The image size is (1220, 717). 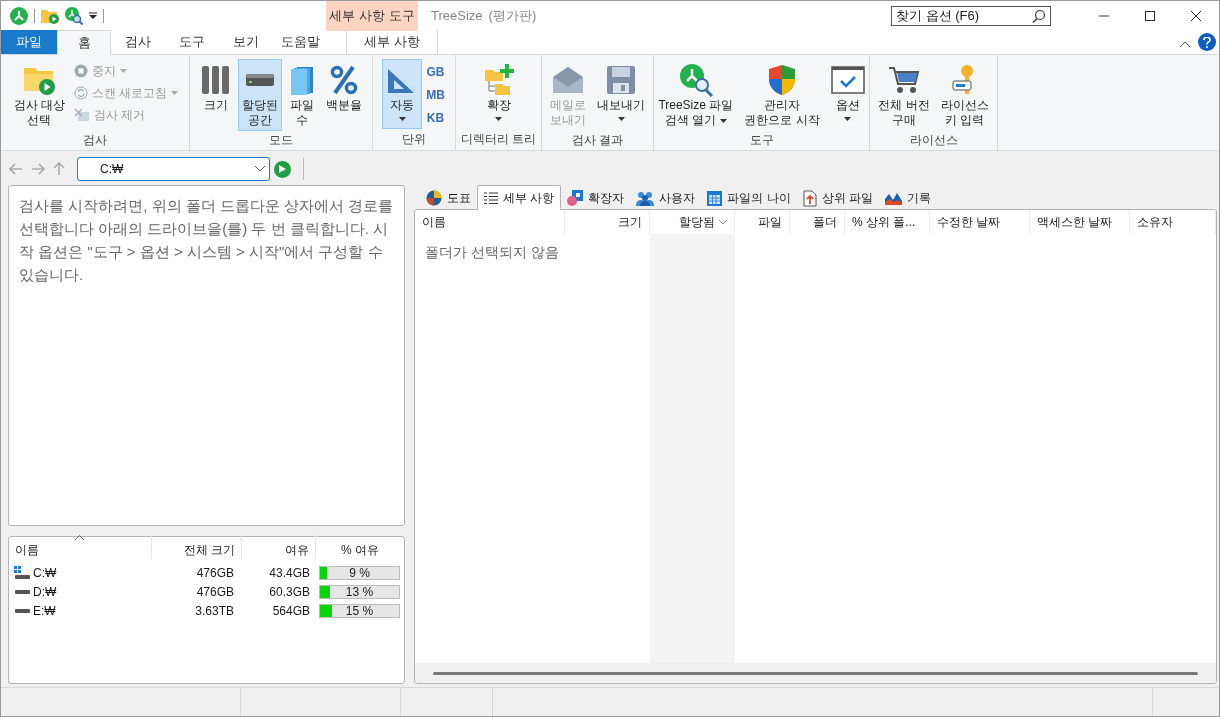 I want to click on column-header: % 여유, so click(x=360, y=547).